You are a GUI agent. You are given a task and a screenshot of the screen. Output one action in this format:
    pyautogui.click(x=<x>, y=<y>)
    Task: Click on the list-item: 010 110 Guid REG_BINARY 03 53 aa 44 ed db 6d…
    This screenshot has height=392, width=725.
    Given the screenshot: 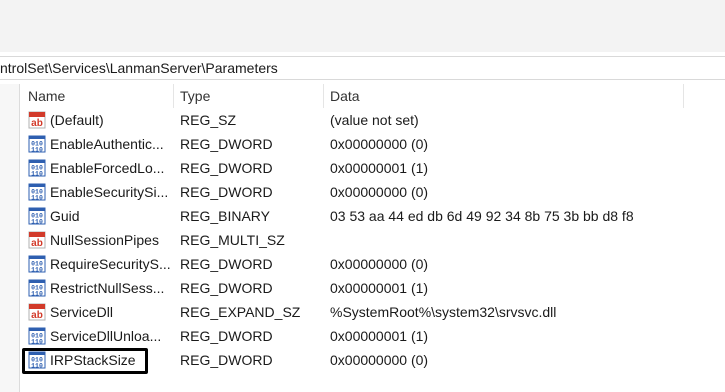 What is the action you would take?
    pyautogui.click(x=373, y=216)
    